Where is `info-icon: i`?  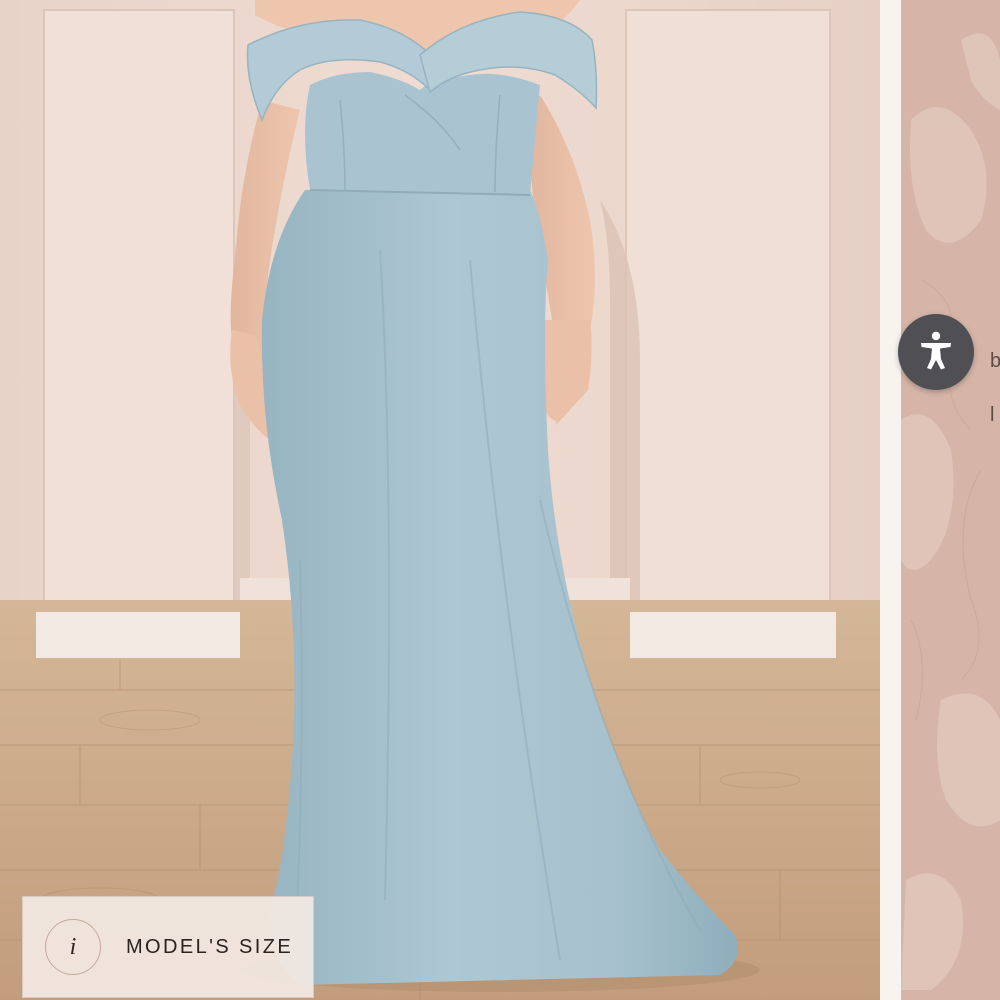 info-icon: i is located at coordinates (73, 947).